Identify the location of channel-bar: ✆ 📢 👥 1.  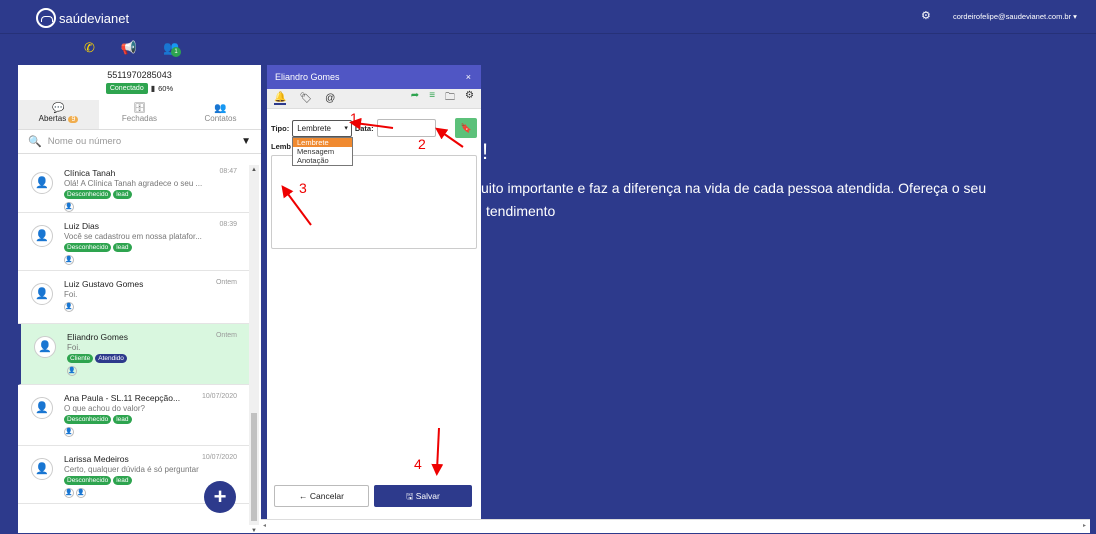
(133, 48).